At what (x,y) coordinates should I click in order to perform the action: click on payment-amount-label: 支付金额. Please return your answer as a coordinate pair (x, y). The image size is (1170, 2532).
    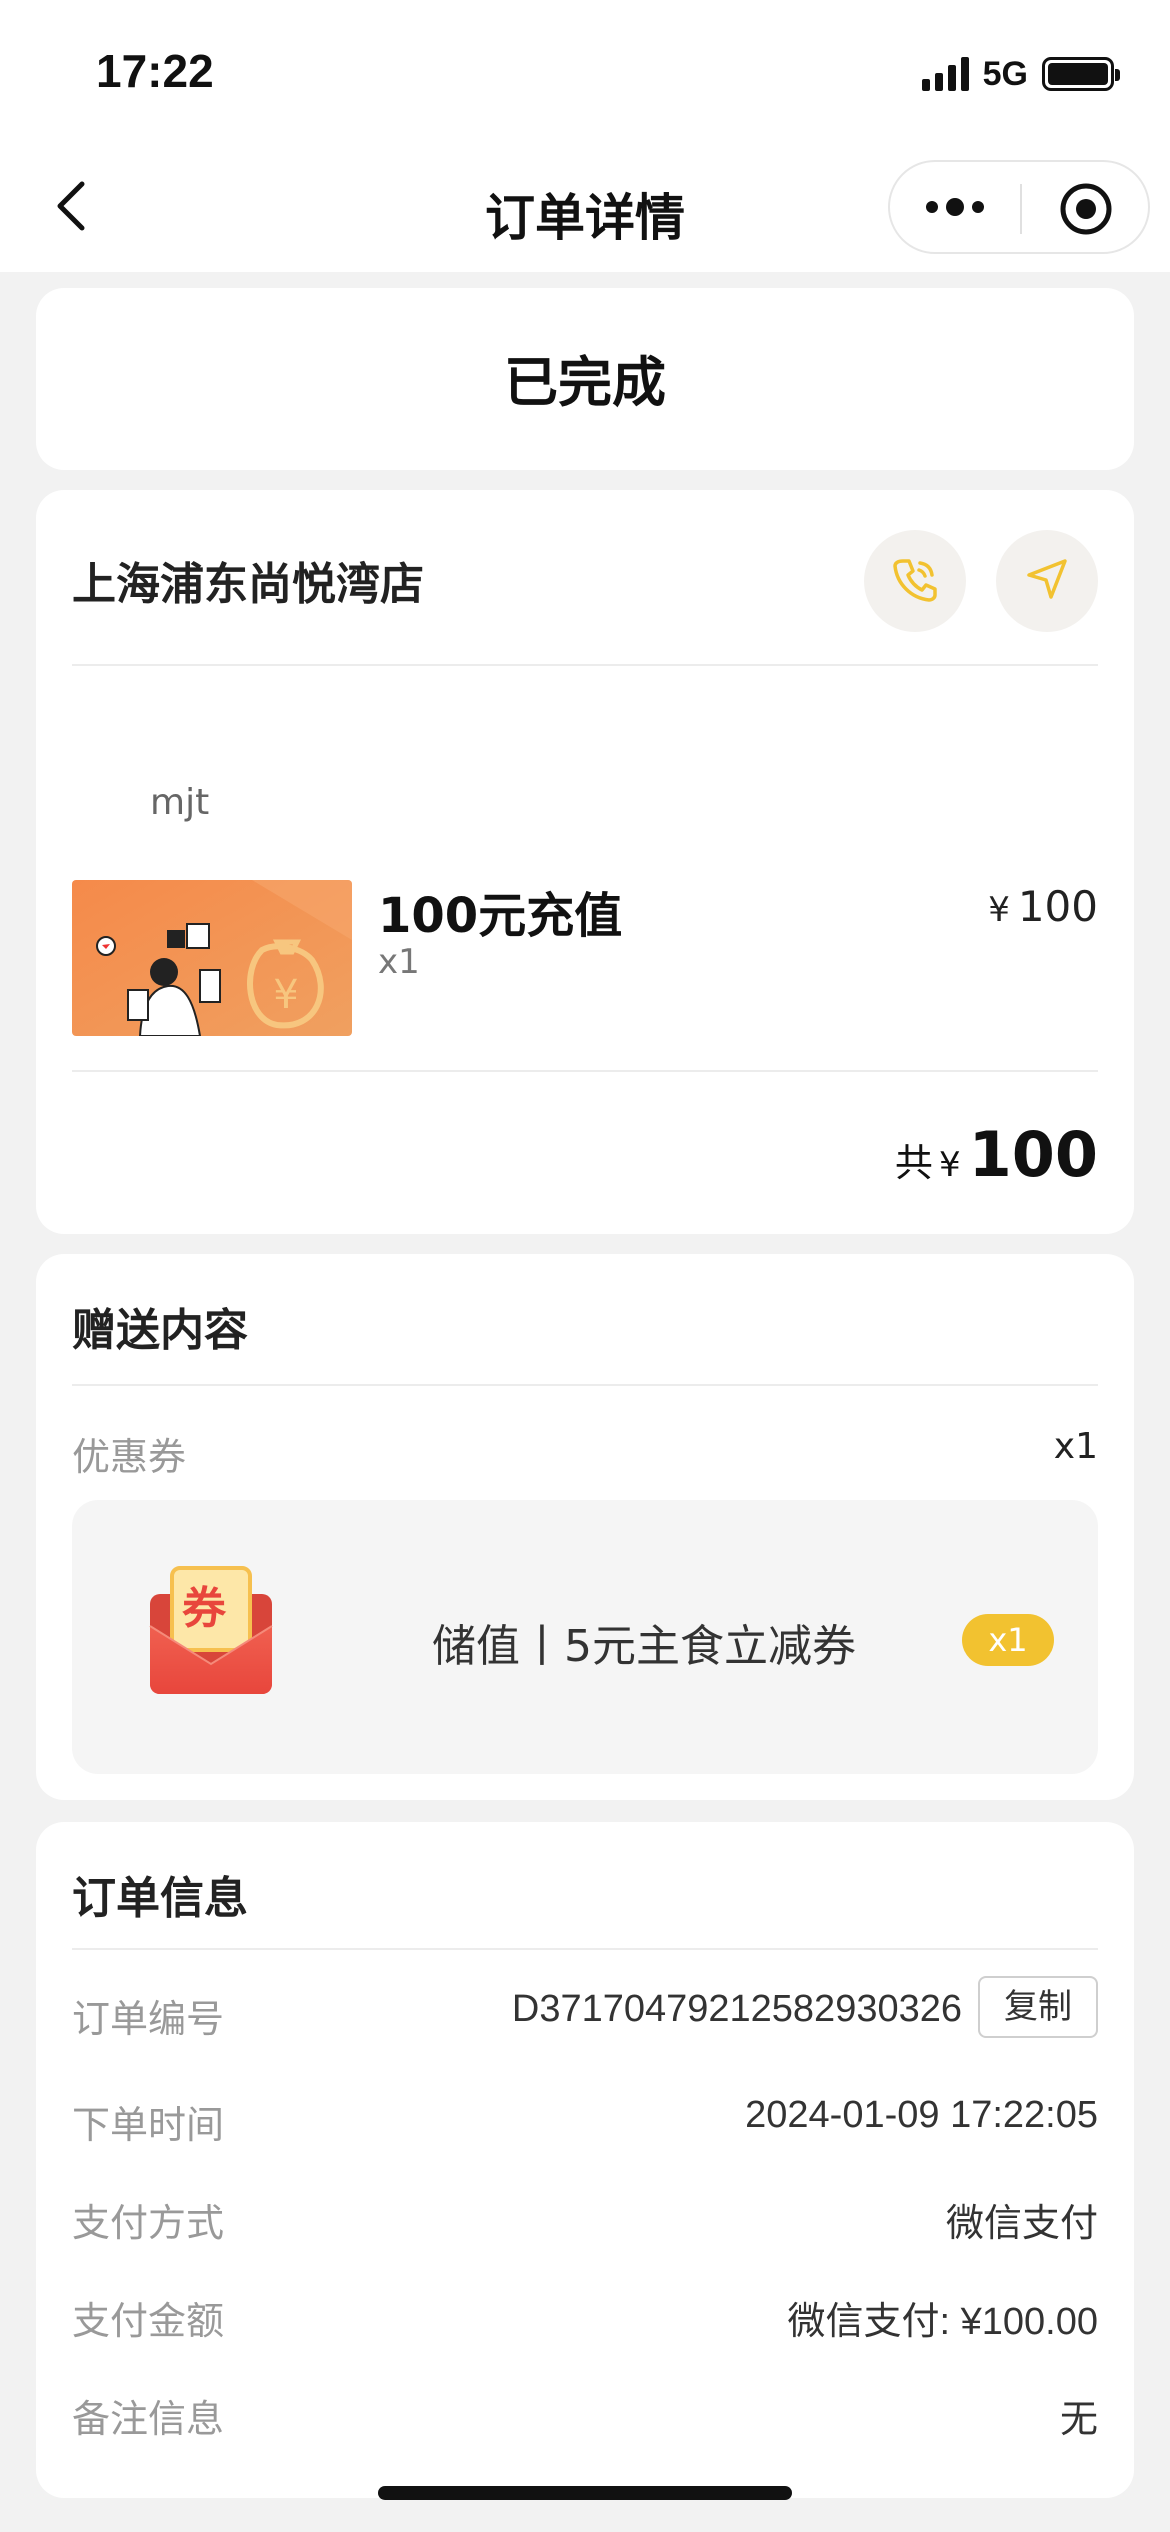
    Looking at the image, I should click on (148, 2321).